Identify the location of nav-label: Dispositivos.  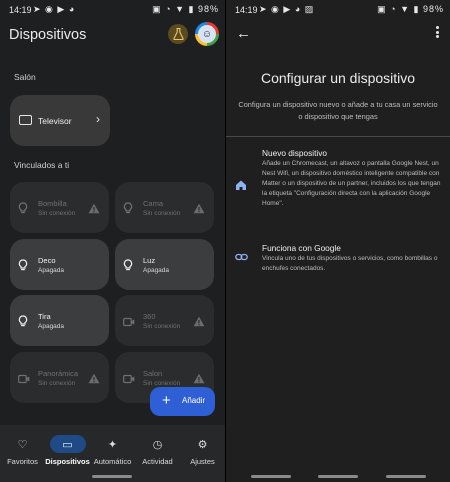
(67, 461).